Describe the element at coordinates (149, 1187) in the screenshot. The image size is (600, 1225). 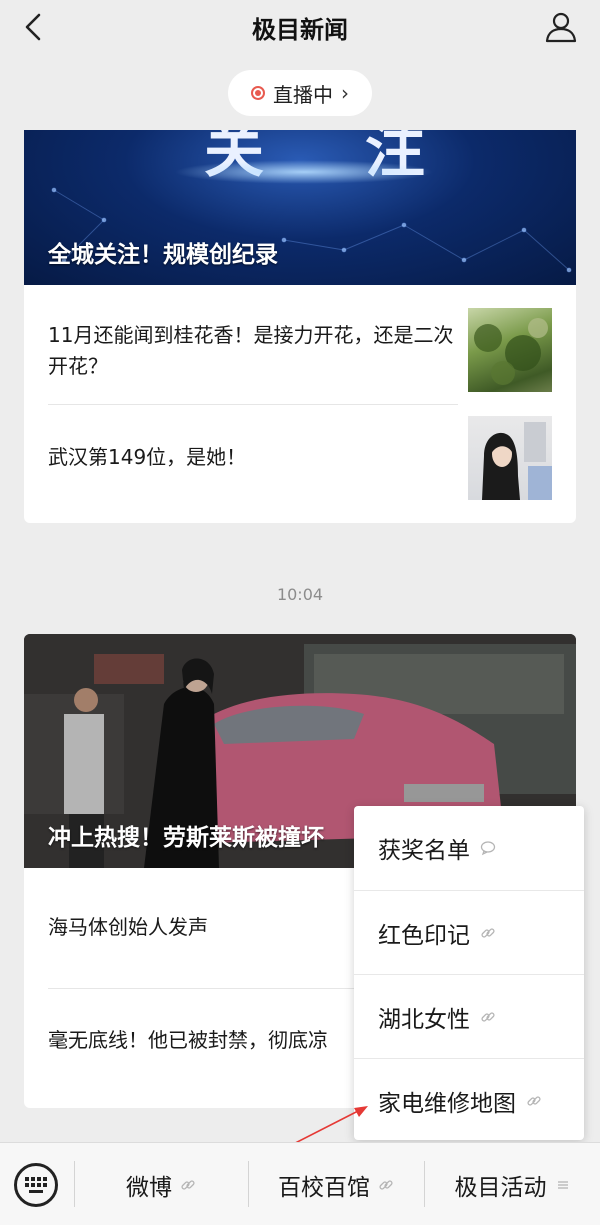
I see `tab-label: 微博` at that location.